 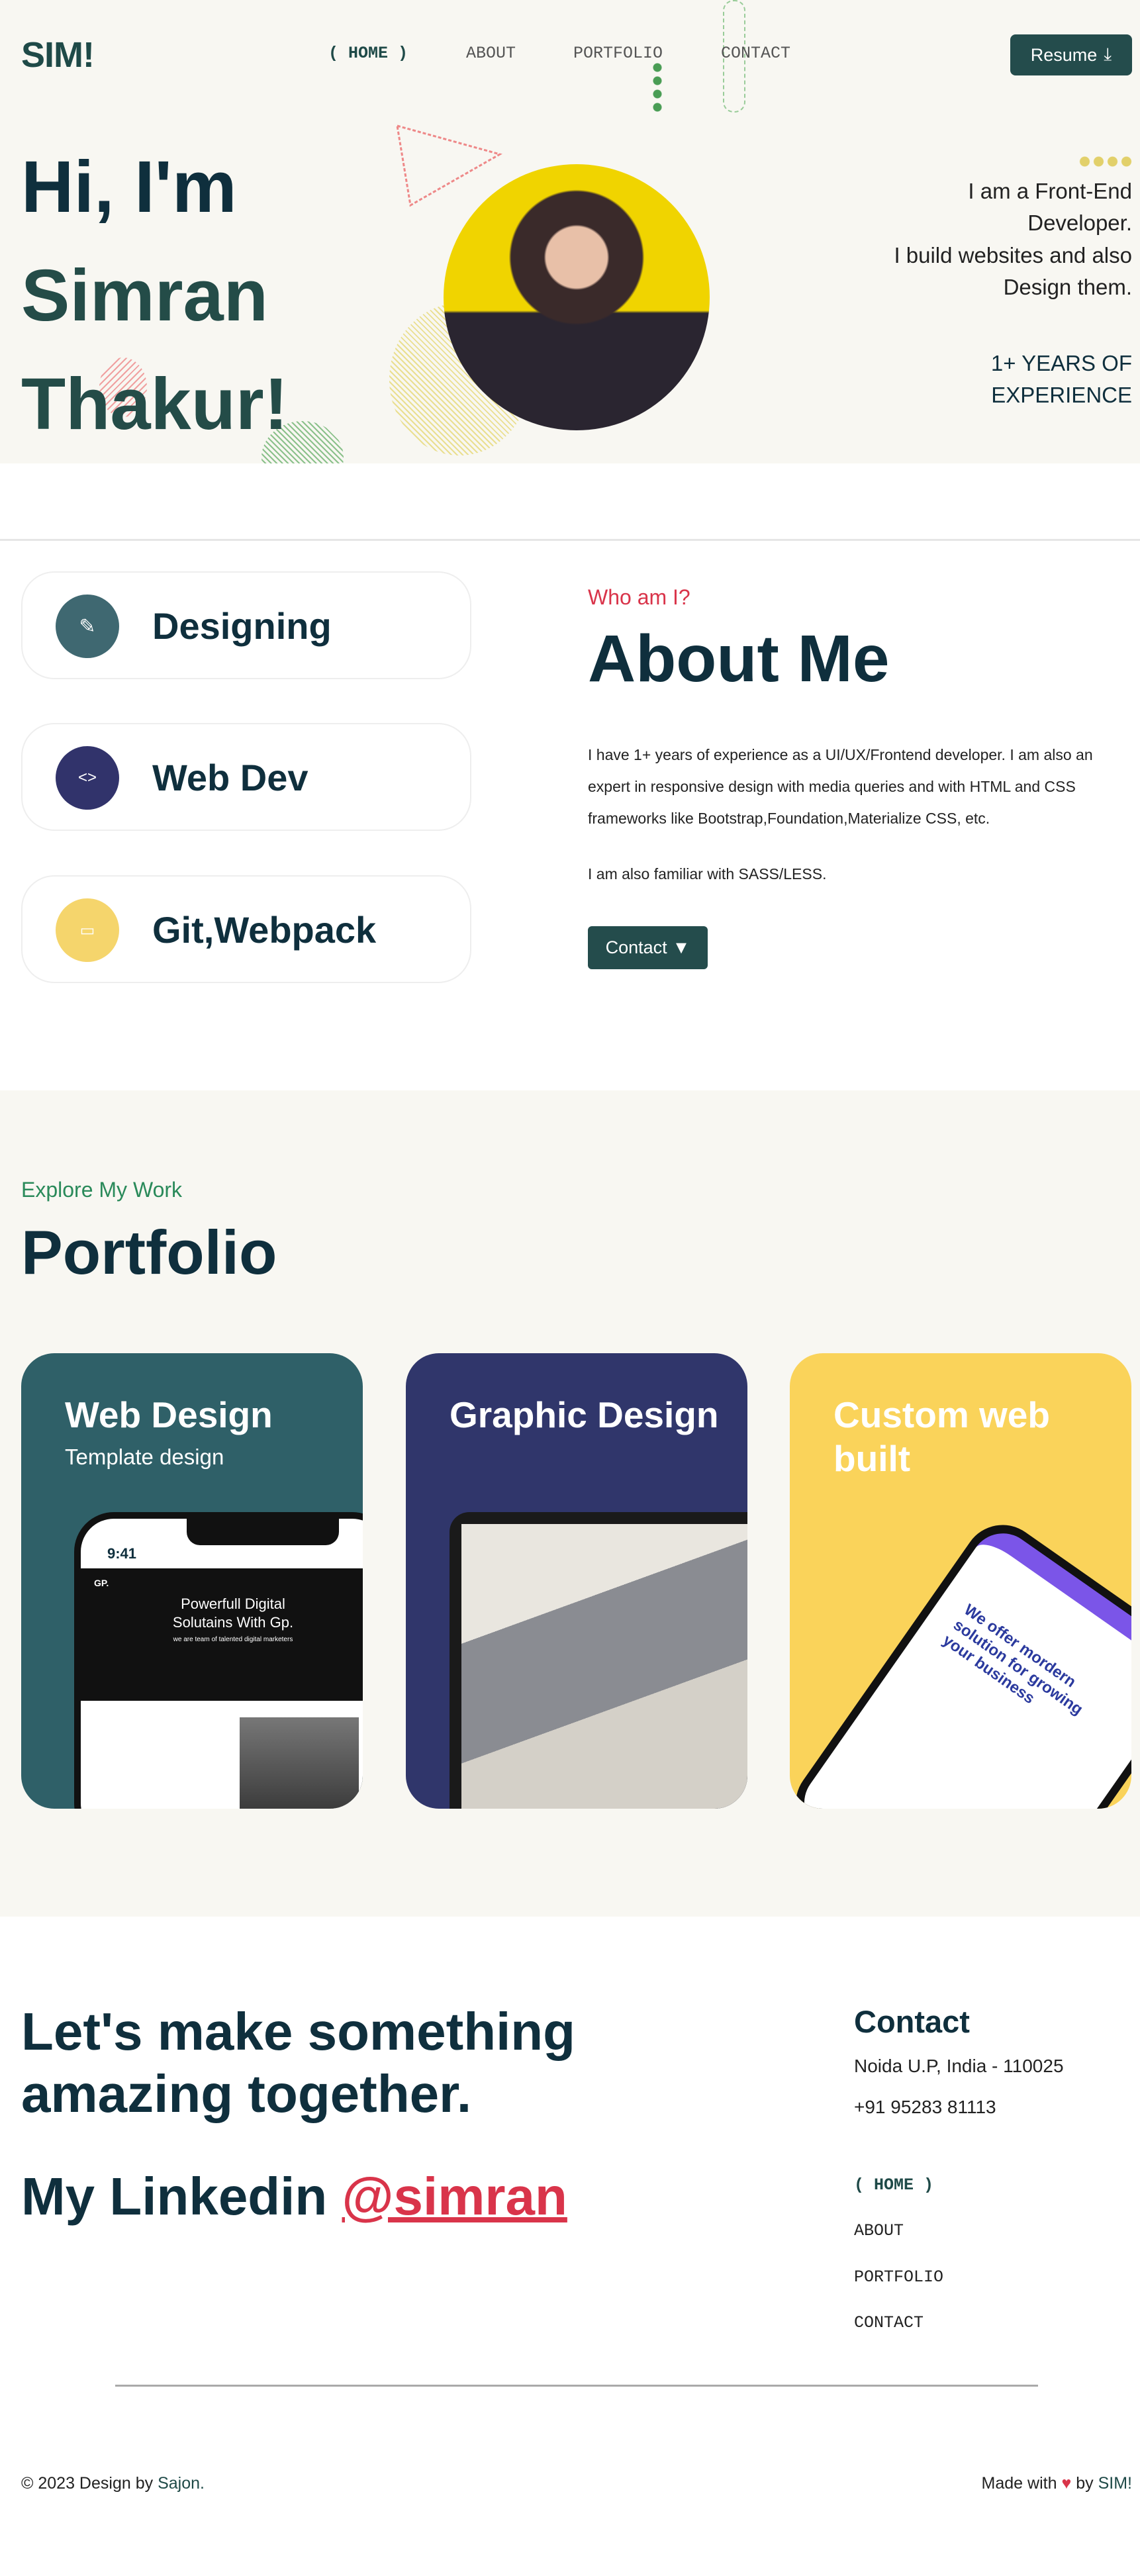 I want to click on skill-label: Git,Webpack, so click(x=264, y=930).